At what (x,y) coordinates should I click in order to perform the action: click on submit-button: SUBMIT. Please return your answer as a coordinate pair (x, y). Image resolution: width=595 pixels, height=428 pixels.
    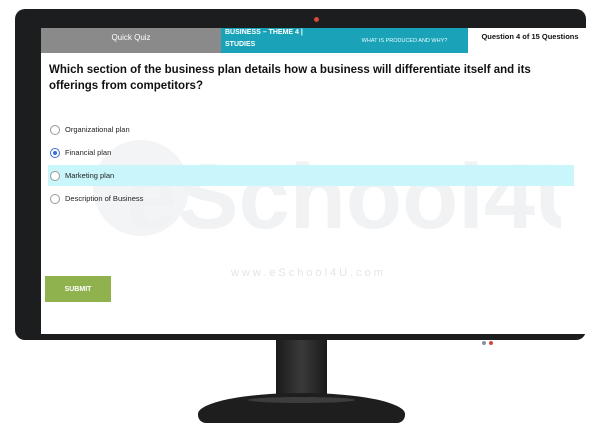
    Looking at the image, I should click on (78, 289).